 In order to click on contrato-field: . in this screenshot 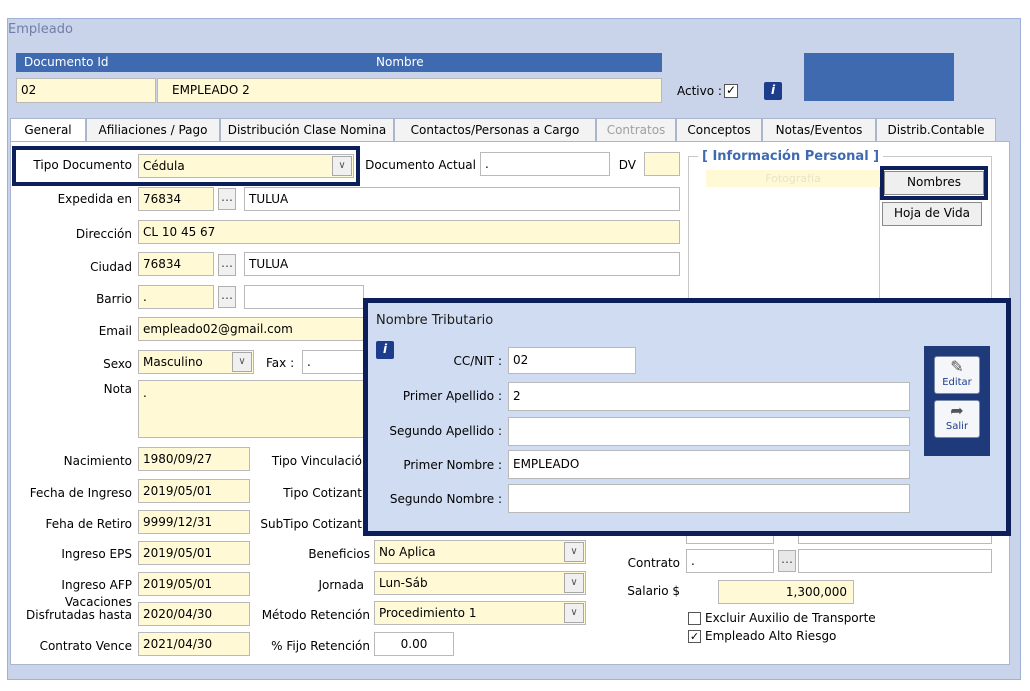, I will do `click(730, 561)`.